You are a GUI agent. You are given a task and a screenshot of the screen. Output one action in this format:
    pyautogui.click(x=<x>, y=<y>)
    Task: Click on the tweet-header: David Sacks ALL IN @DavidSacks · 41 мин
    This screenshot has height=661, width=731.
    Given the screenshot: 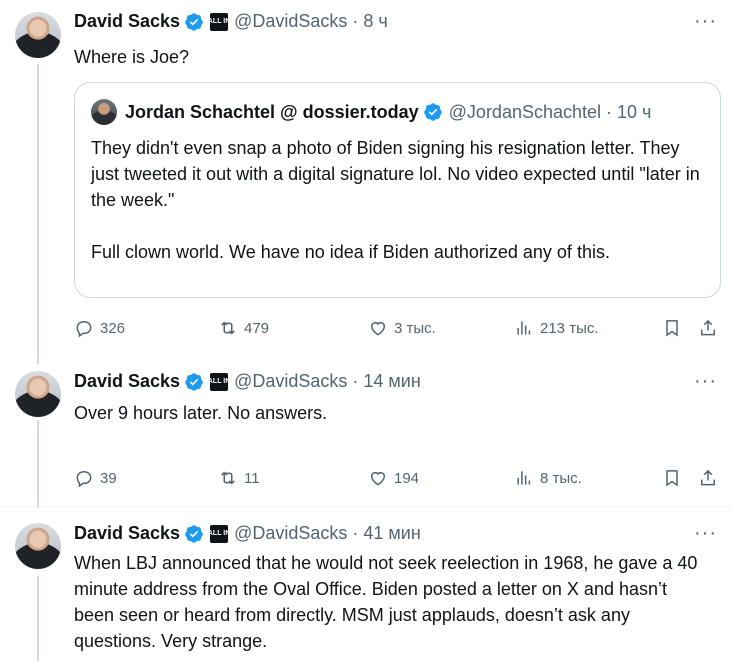 What is the action you would take?
    pyautogui.click(x=247, y=533)
    